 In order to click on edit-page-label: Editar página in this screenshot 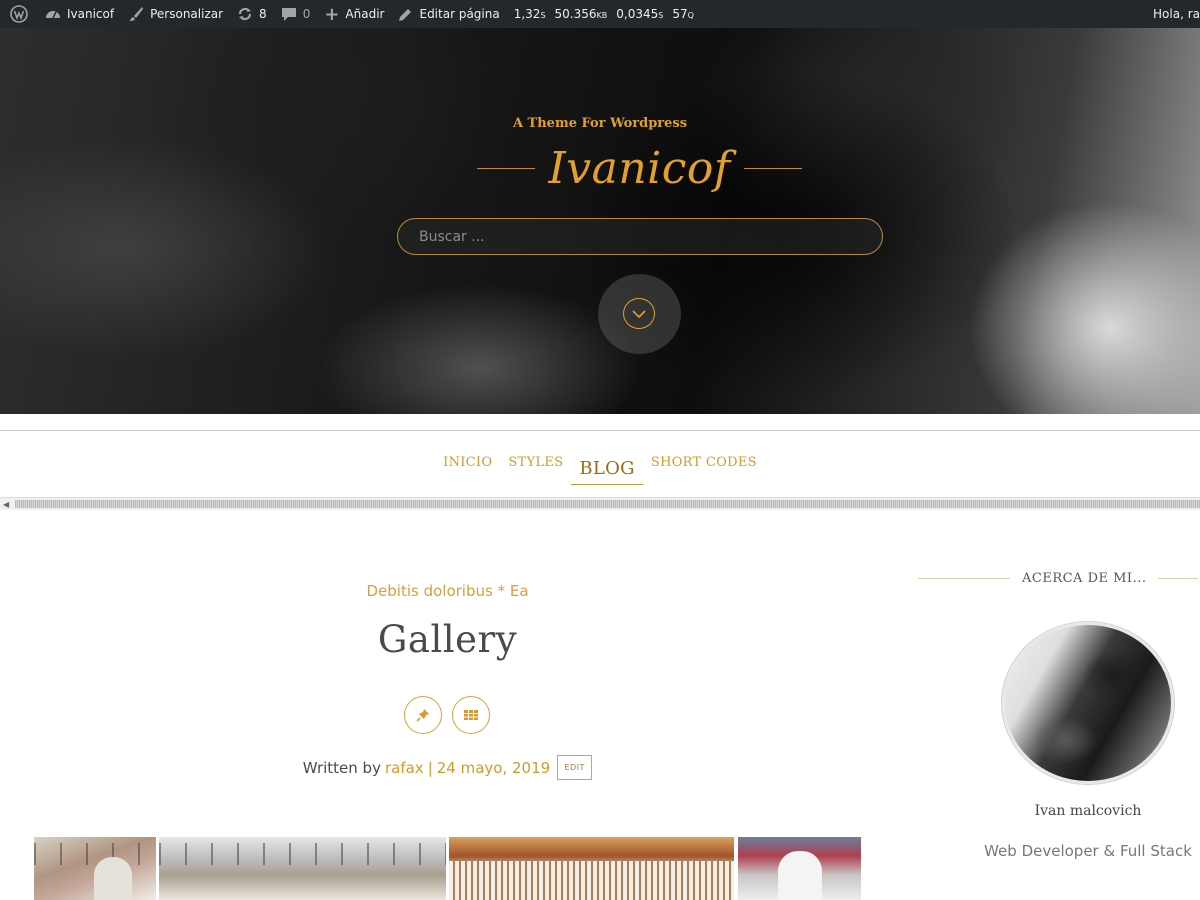, I will do `click(459, 14)`.